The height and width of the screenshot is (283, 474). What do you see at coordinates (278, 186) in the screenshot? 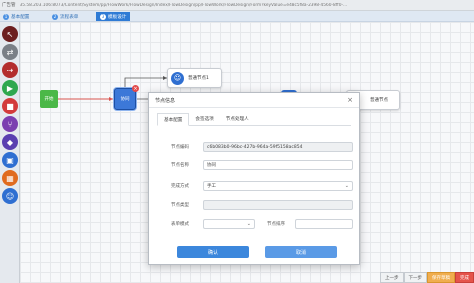
I see `finish-mode-select: 手工 ⌄` at bounding box center [278, 186].